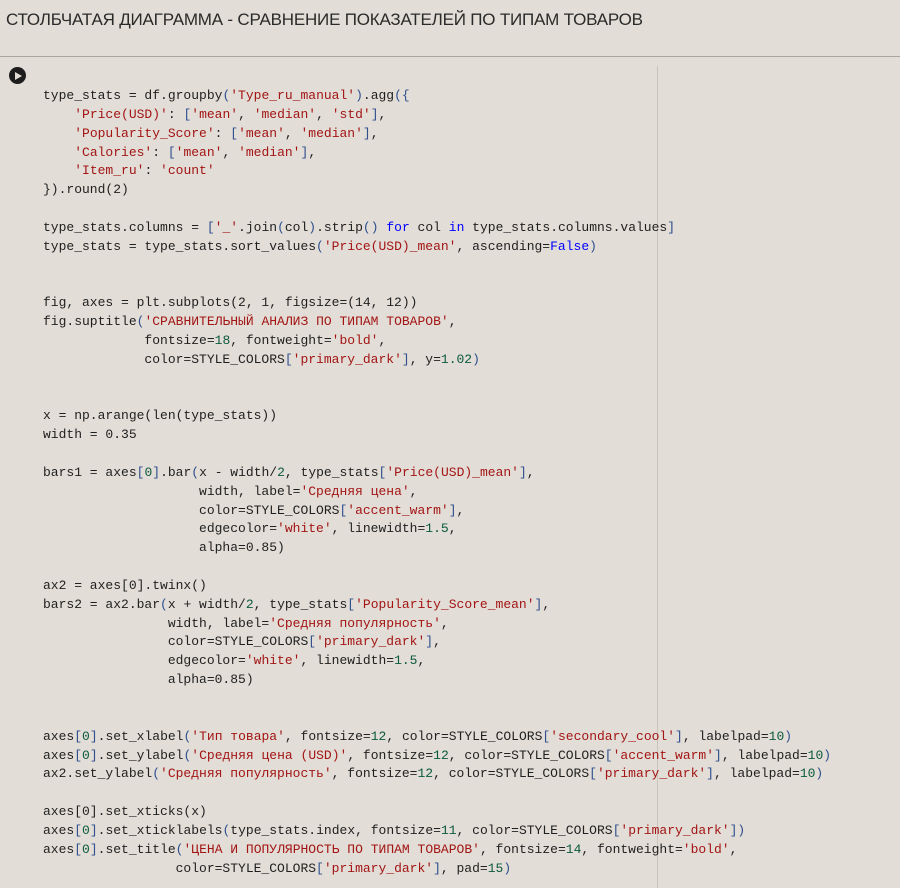  I want to click on code-line: fontsize=18, fontweight='bold',, so click(437, 341).